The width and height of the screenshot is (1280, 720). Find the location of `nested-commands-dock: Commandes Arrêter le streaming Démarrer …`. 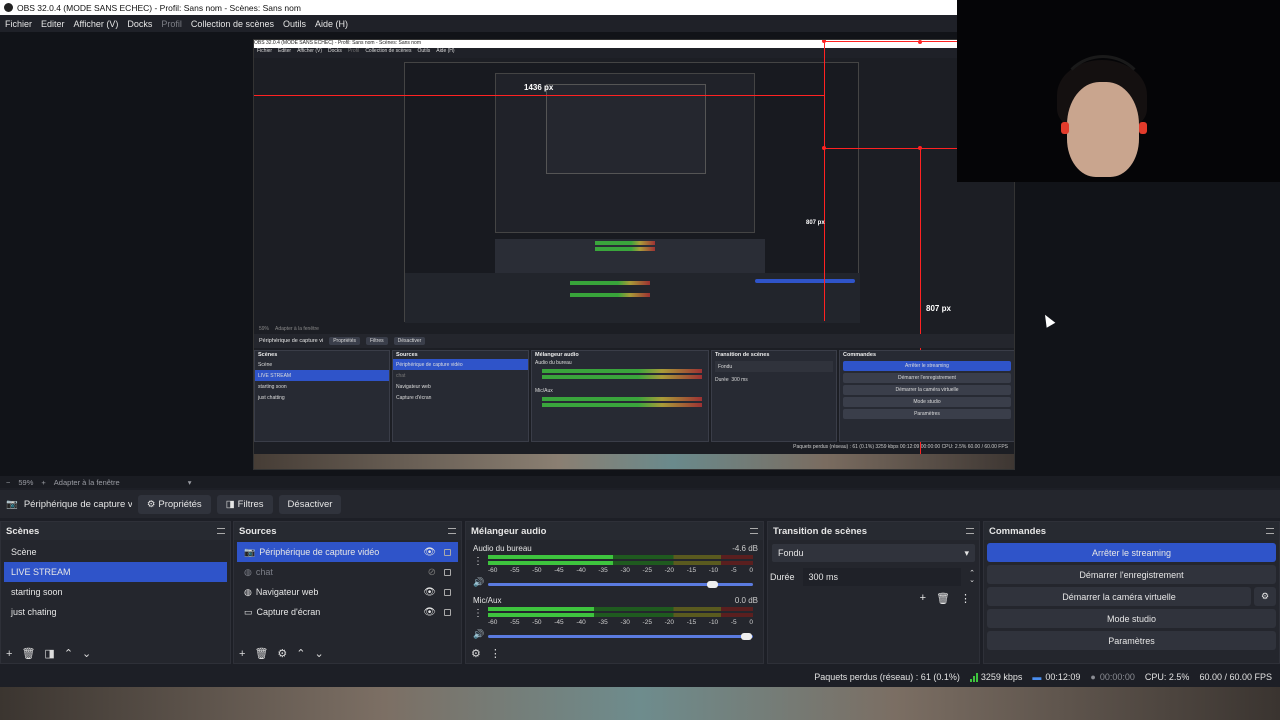

nested-commands-dock: Commandes Arrêter le streaming Démarrer … is located at coordinates (926, 396).